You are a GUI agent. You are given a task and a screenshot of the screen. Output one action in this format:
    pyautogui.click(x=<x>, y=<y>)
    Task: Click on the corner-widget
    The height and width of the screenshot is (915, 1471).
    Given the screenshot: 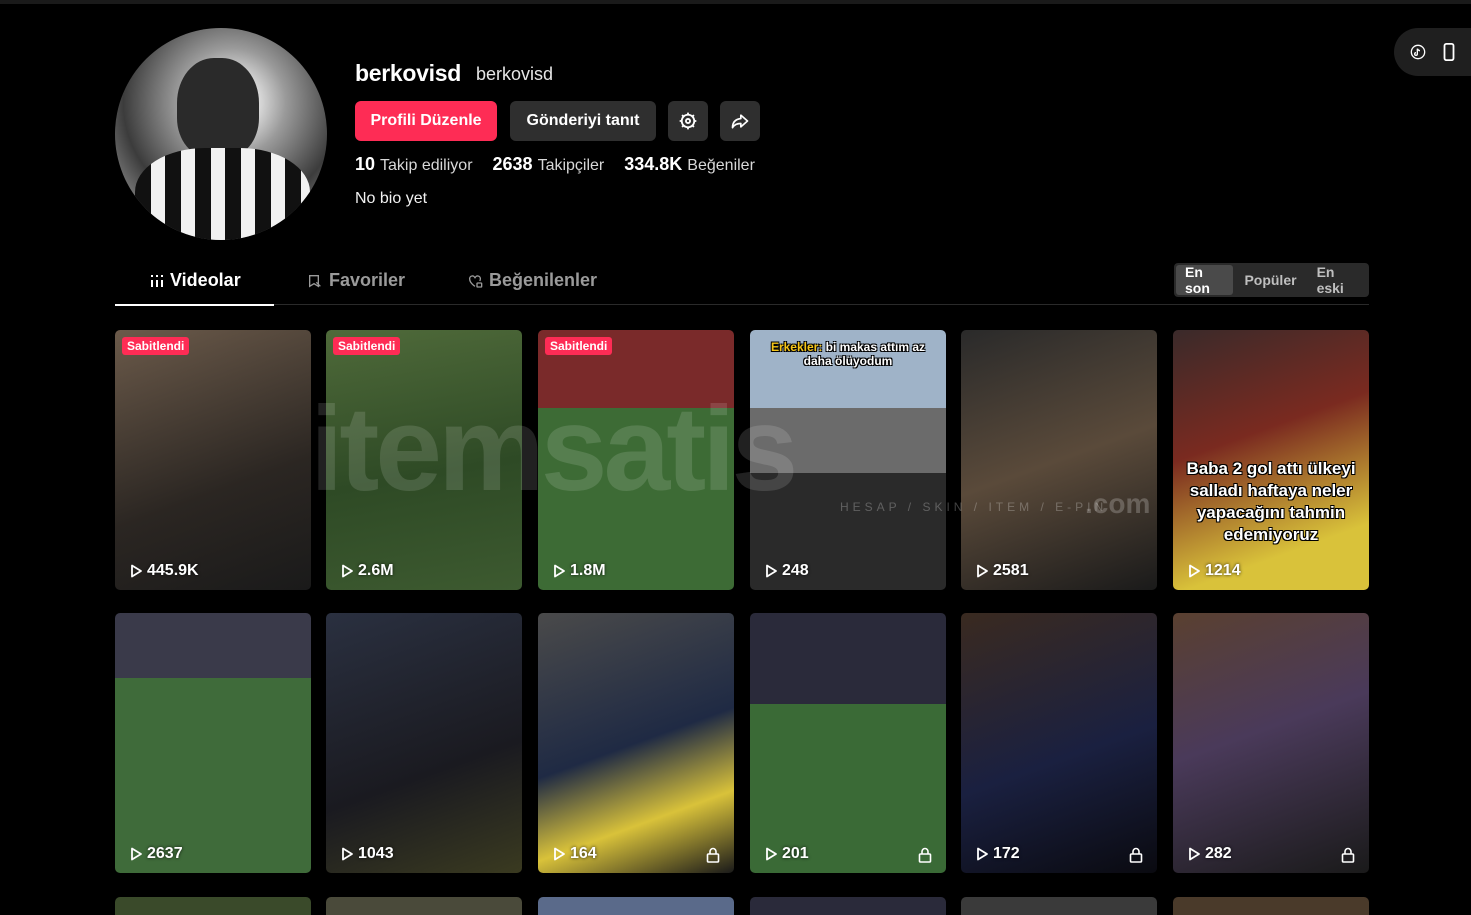 What is the action you would take?
    pyautogui.click(x=1432, y=52)
    